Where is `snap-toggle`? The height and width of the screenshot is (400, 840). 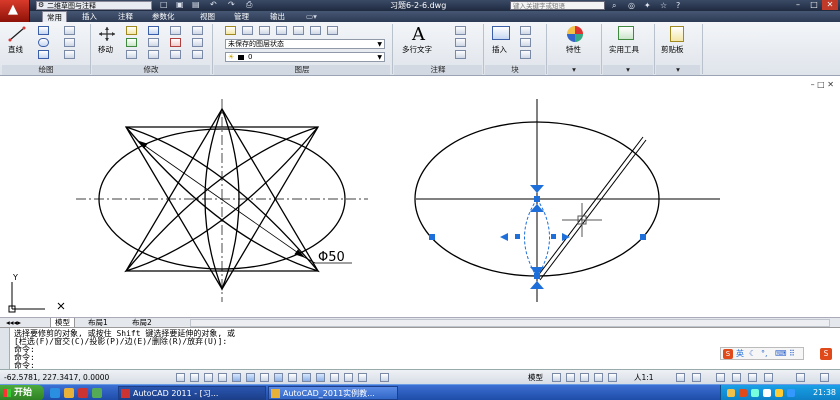
snap-toggle is located at coordinates (194, 377).